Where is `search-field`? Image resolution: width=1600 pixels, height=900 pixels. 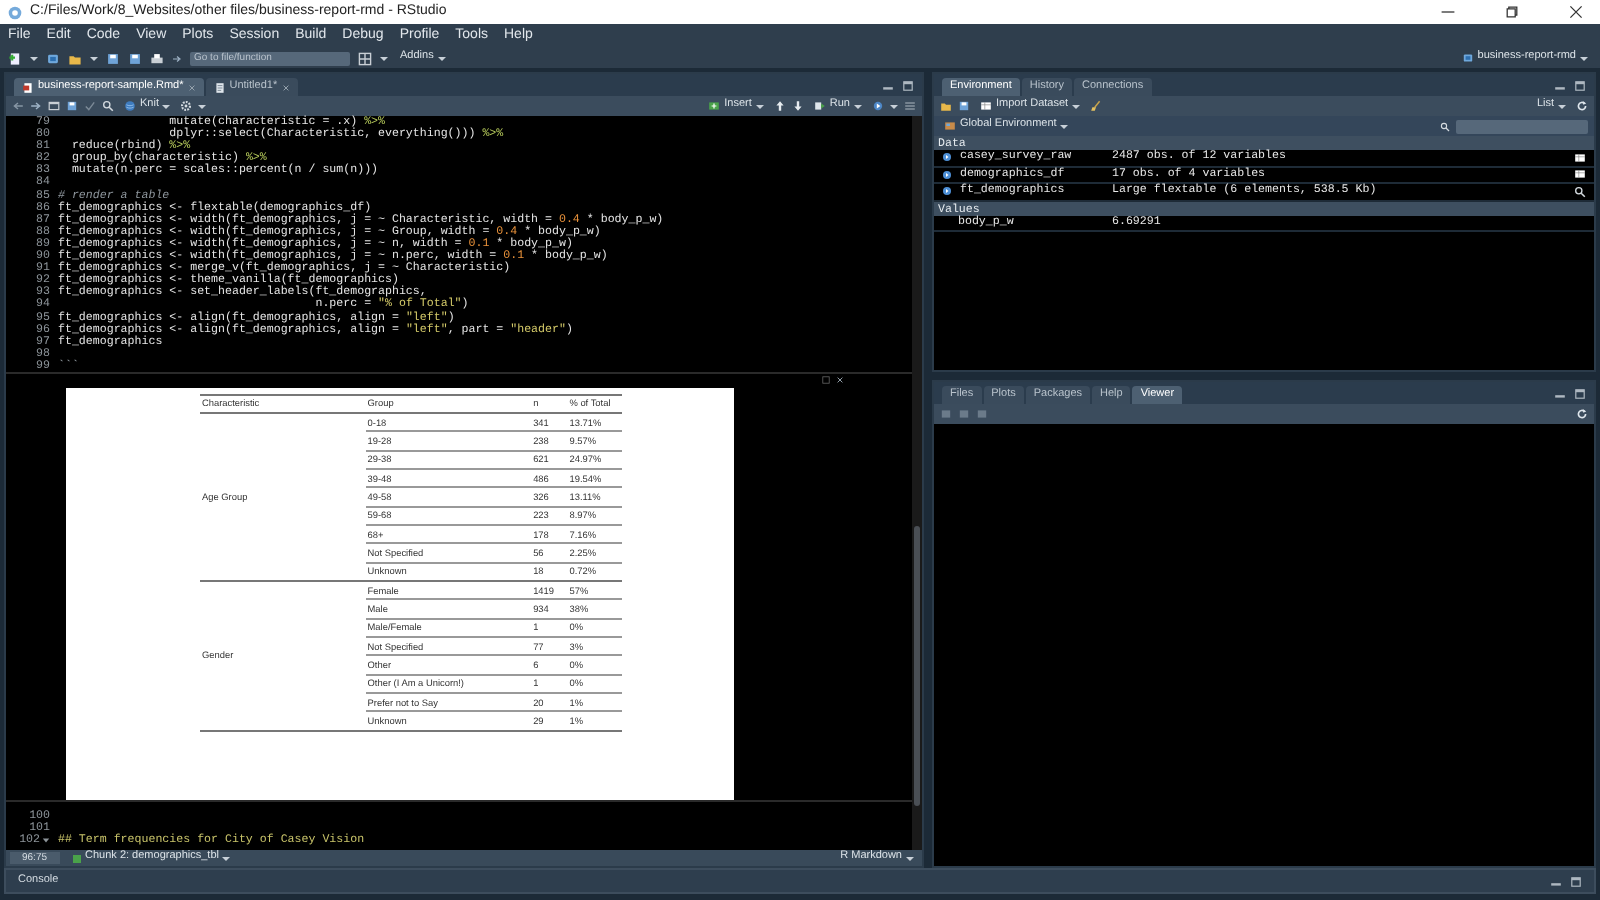
search-field is located at coordinates (1522, 126).